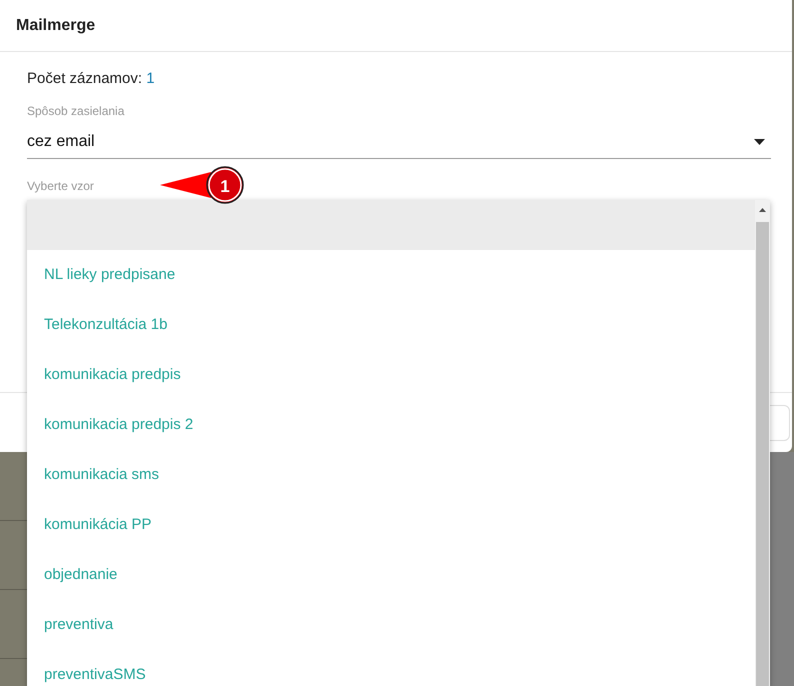 Image resolution: width=794 pixels, height=686 pixels. Describe the element at coordinates (762, 454) in the screenshot. I see `scrollbar-thumb` at that location.